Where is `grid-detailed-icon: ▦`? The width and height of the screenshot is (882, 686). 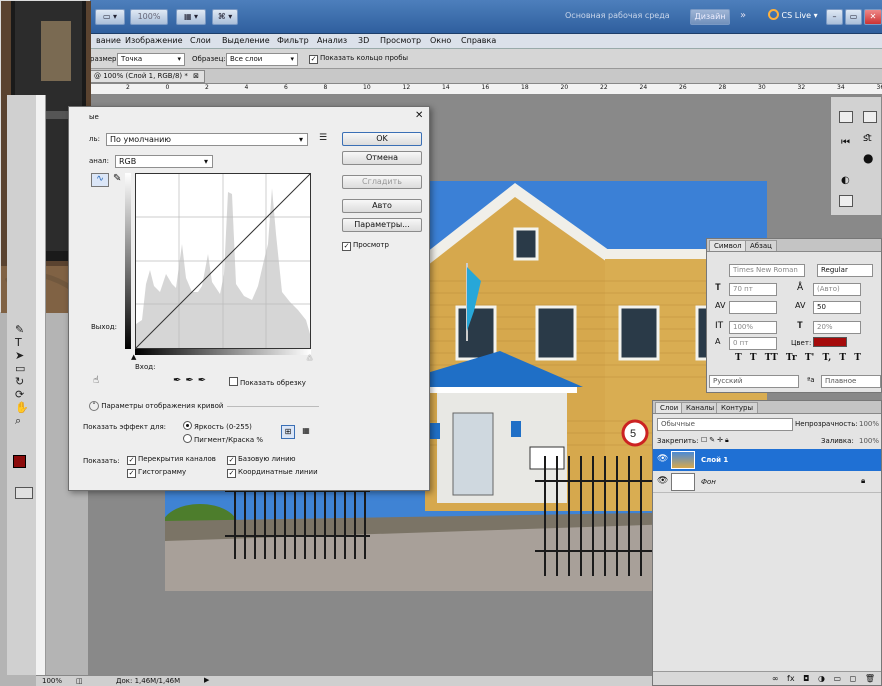
grid-detailed-icon: ▦ is located at coordinates (306, 432).